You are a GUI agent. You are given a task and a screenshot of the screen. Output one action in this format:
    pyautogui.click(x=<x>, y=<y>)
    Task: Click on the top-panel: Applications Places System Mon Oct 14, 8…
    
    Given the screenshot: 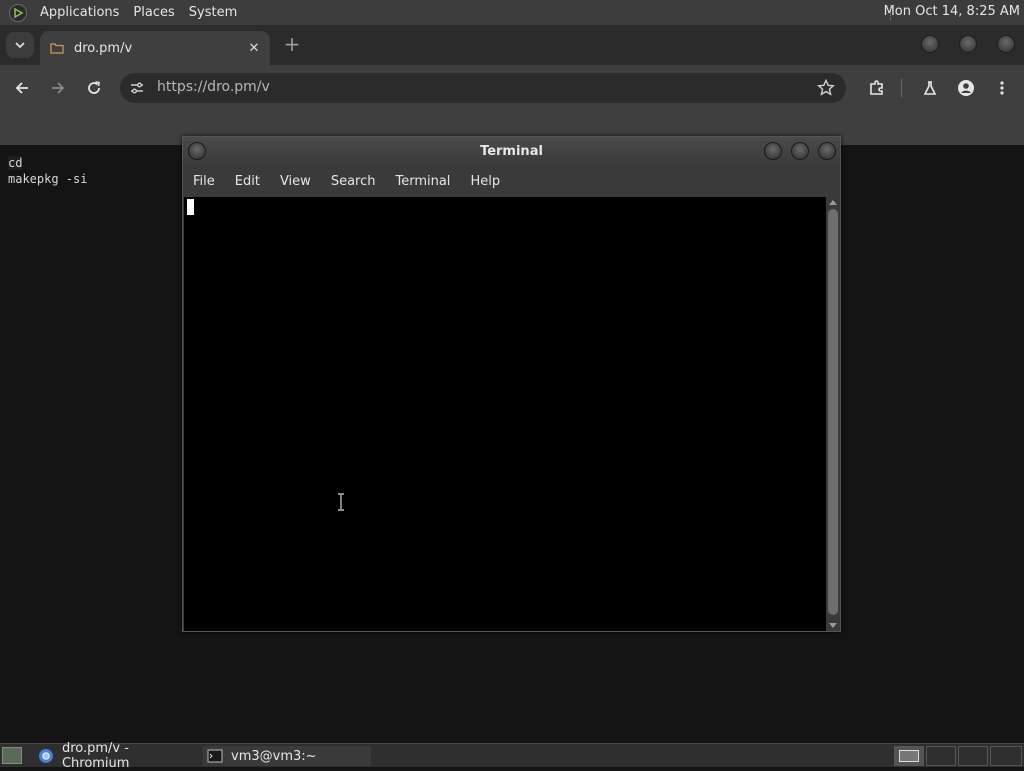 What is the action you would take?
    pyautogui.click(x=512, y=12)
    